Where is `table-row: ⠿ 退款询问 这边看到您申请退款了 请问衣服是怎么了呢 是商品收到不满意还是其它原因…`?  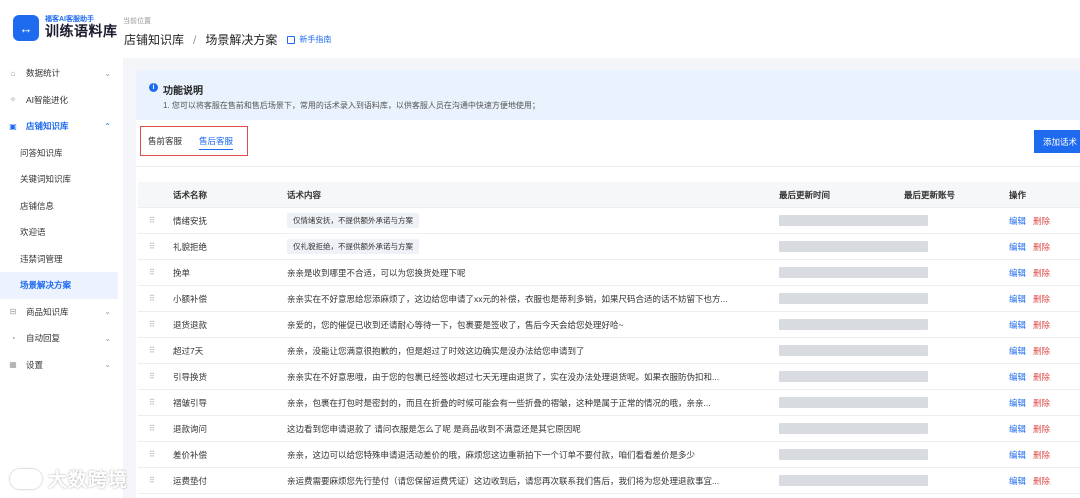
table-row: ⠿ 退款询问 这边看到您申请退款了 请问衣服是怎么了呢 是商品收到不满意还是其它原因… is located at coordinates (609, 429).